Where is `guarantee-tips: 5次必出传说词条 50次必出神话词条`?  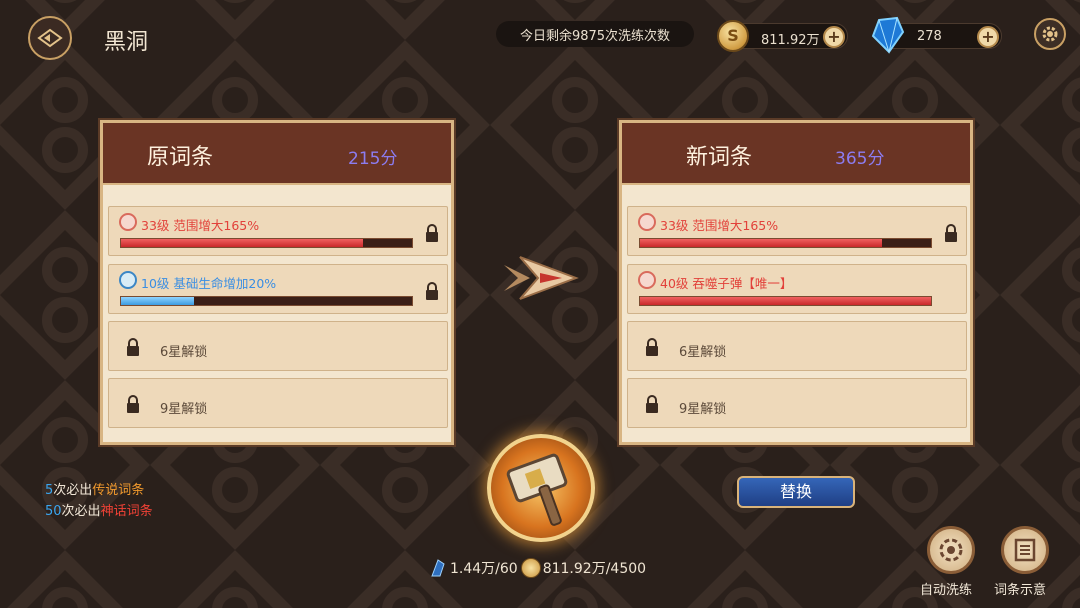
guarantee-tips: 5次必出传说词条 50次必出神话词条 is located at coordinates (99, 501).